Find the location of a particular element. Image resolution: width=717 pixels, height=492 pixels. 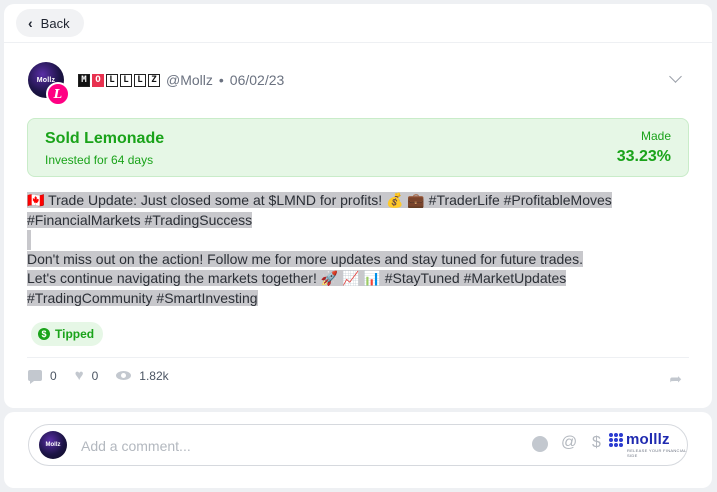

logo-dots-icon is located at coordinates (616, 439).